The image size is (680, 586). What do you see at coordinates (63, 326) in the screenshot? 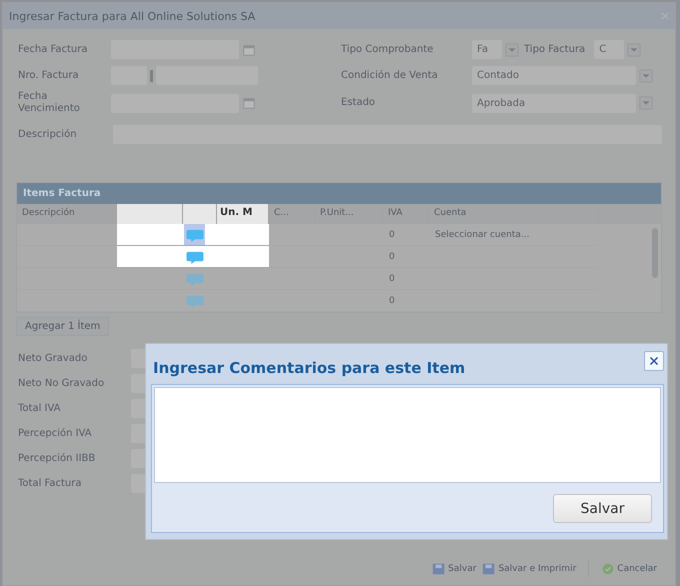
I see `add-item-button: Agregar 1 Ítem` at bounding box center [63, 326].